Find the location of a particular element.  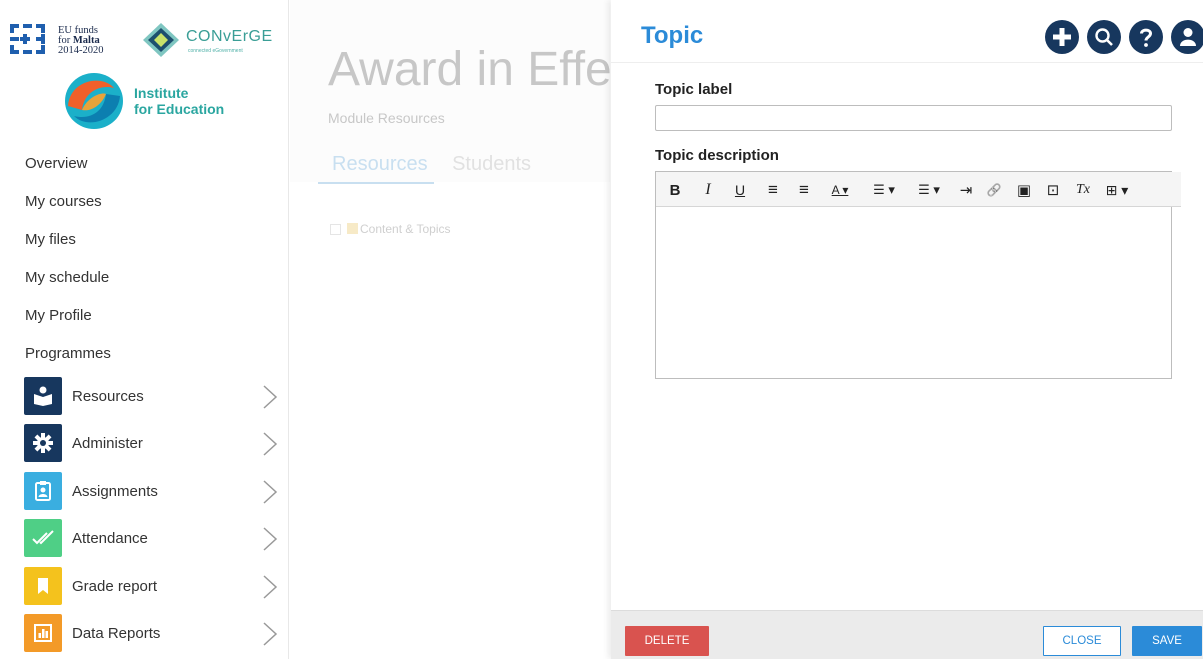

institute-logo: Institute for Education is located at coordinates (162, 102).